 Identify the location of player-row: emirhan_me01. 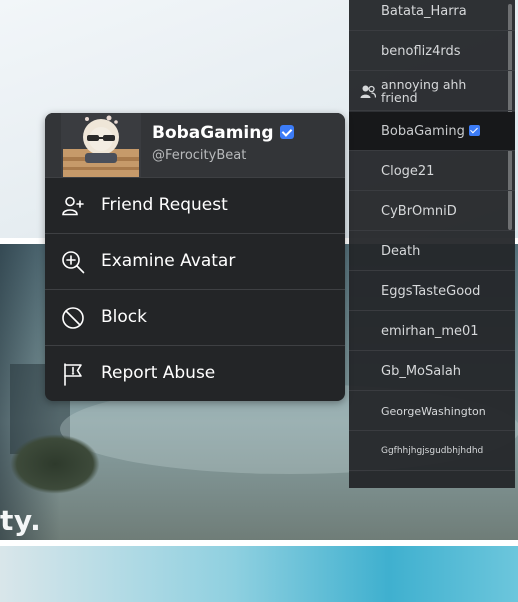
(432, 331).